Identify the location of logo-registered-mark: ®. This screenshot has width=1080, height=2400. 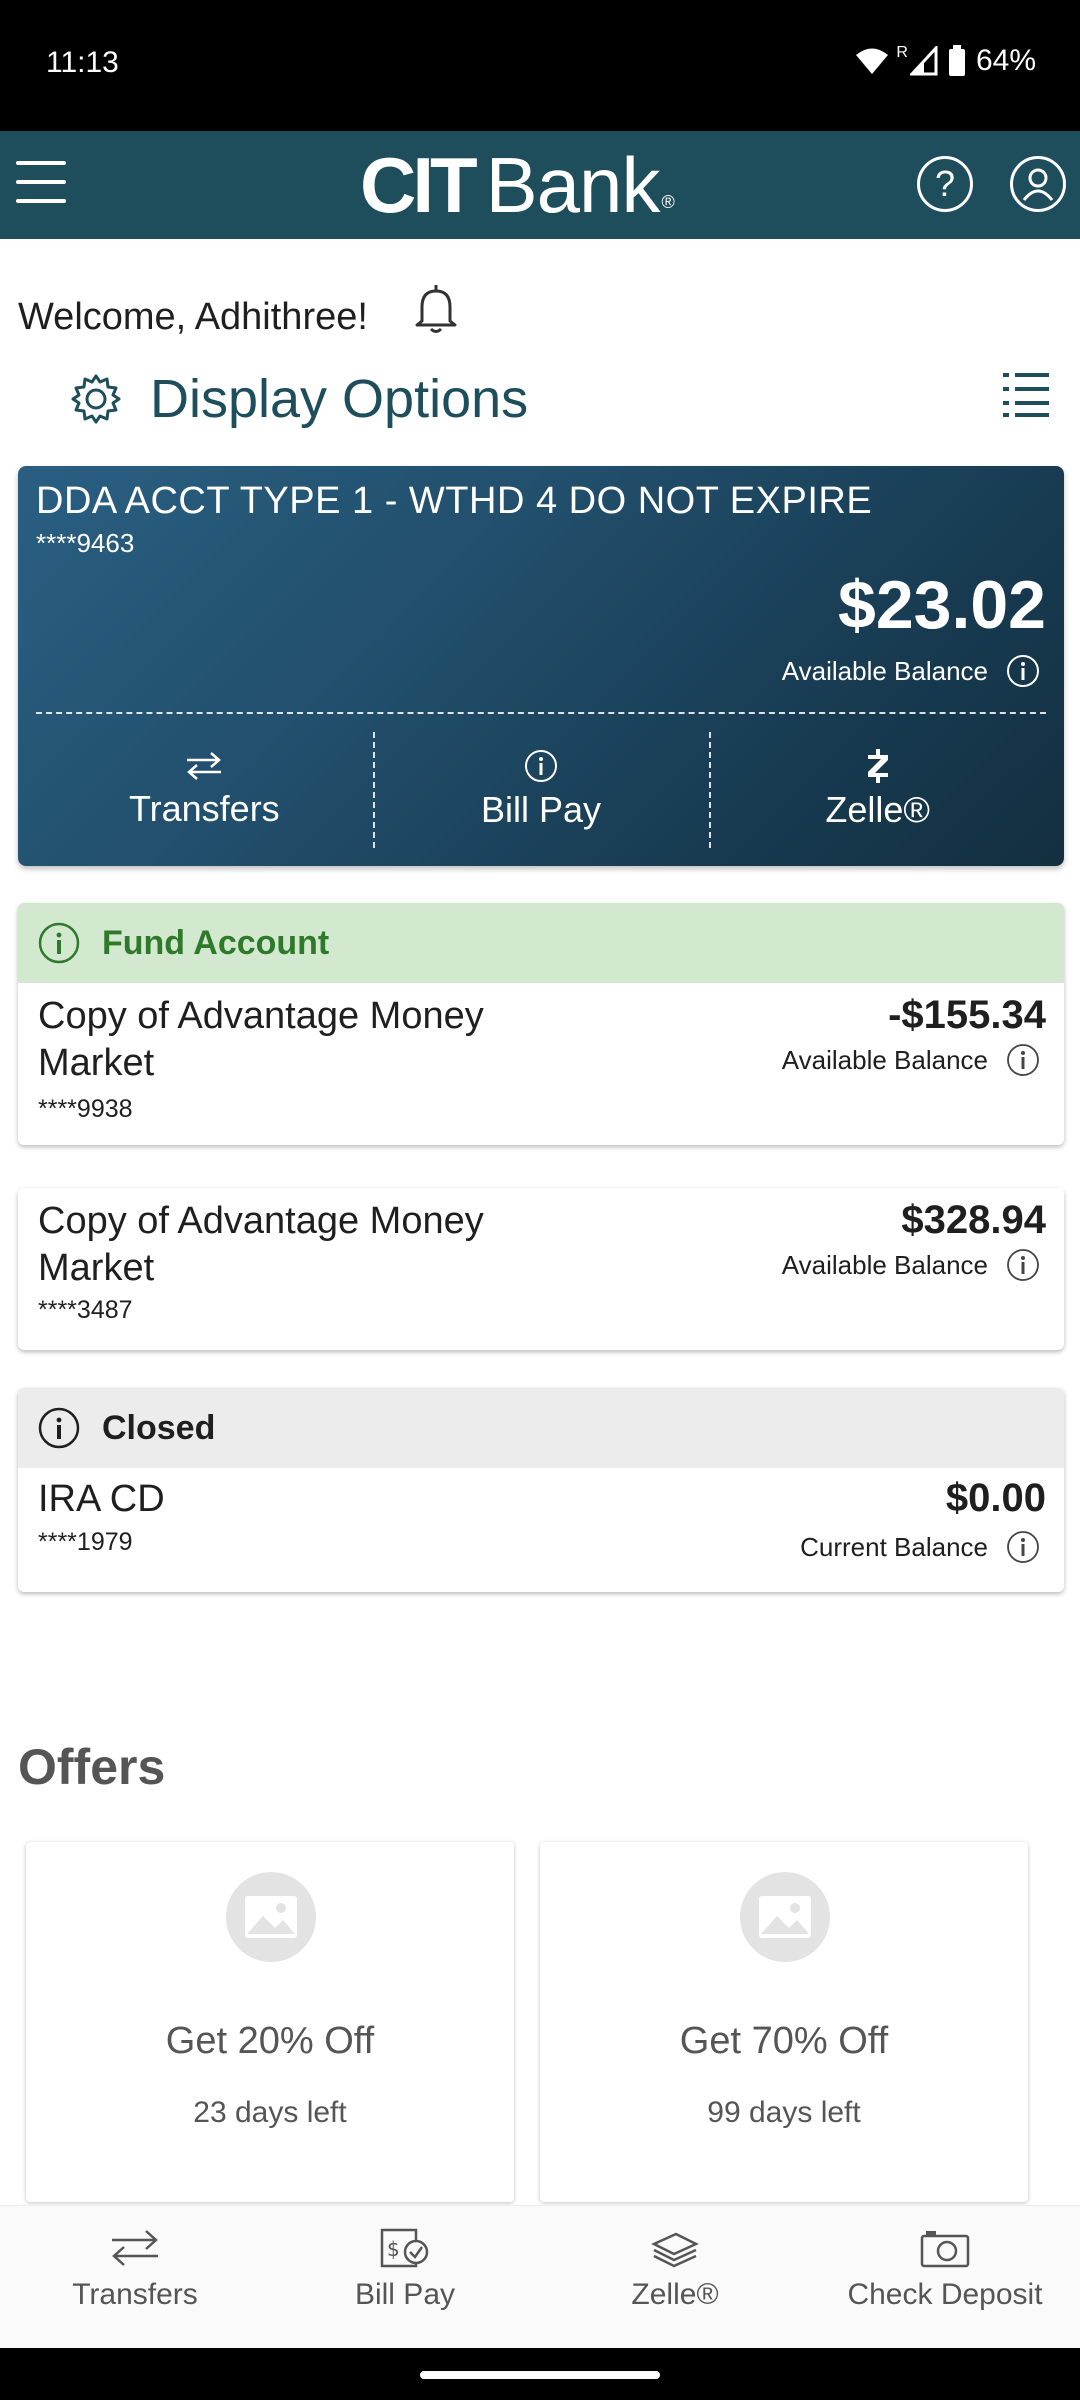
(668, 202).